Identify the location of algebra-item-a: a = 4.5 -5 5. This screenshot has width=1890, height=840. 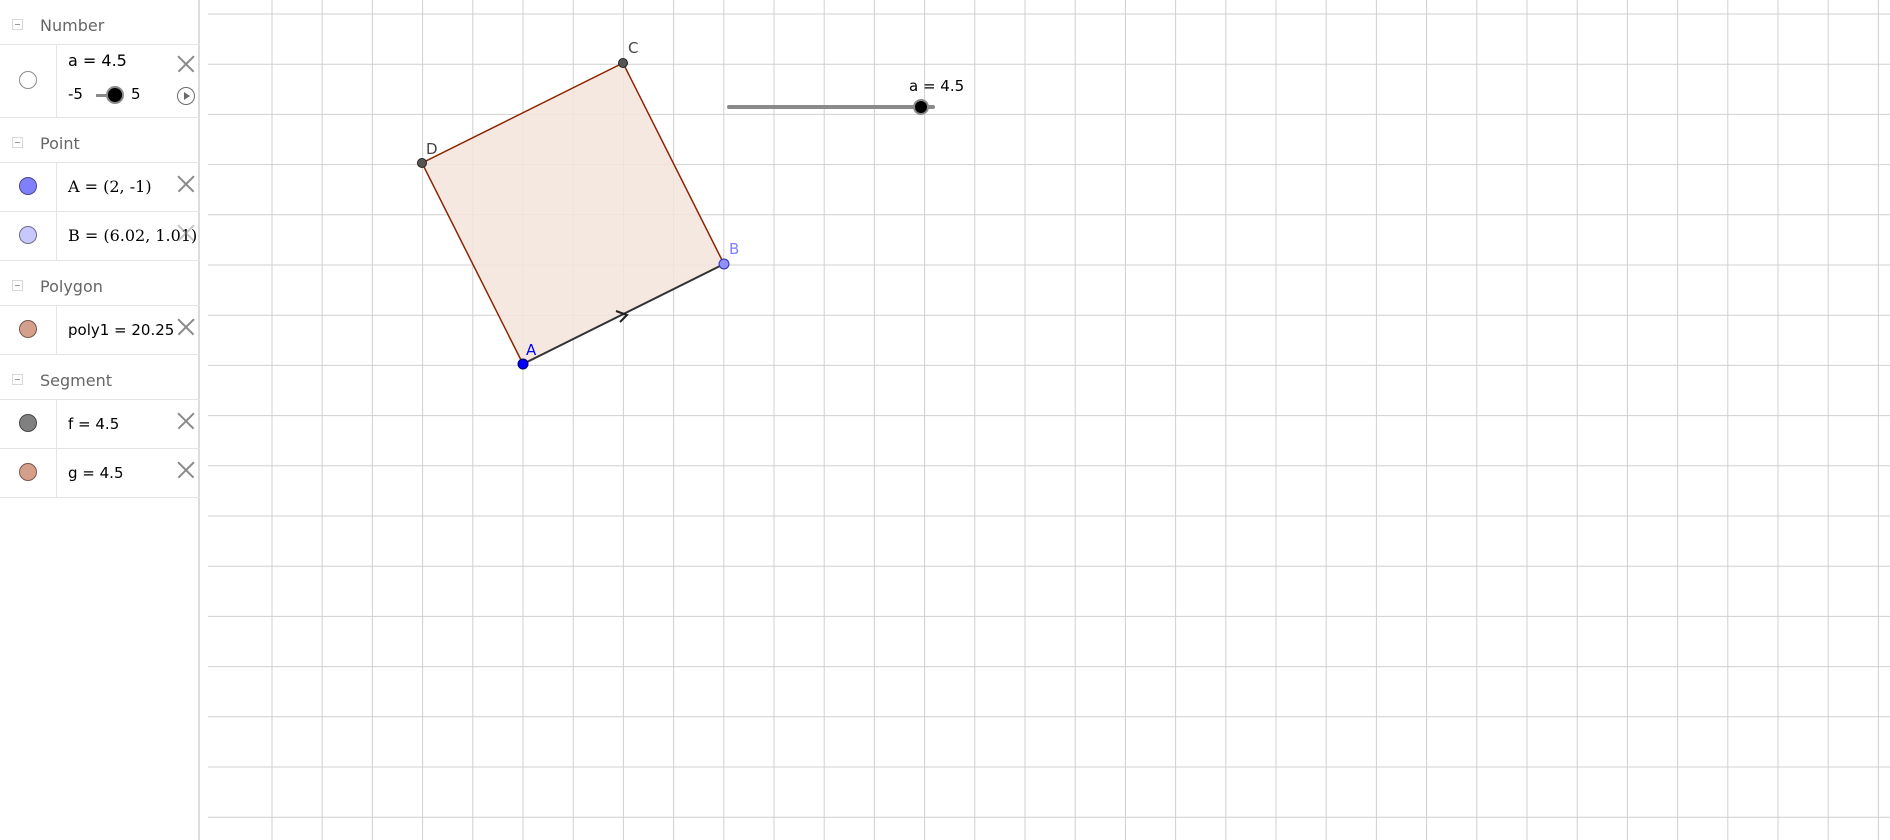
(100, 81).